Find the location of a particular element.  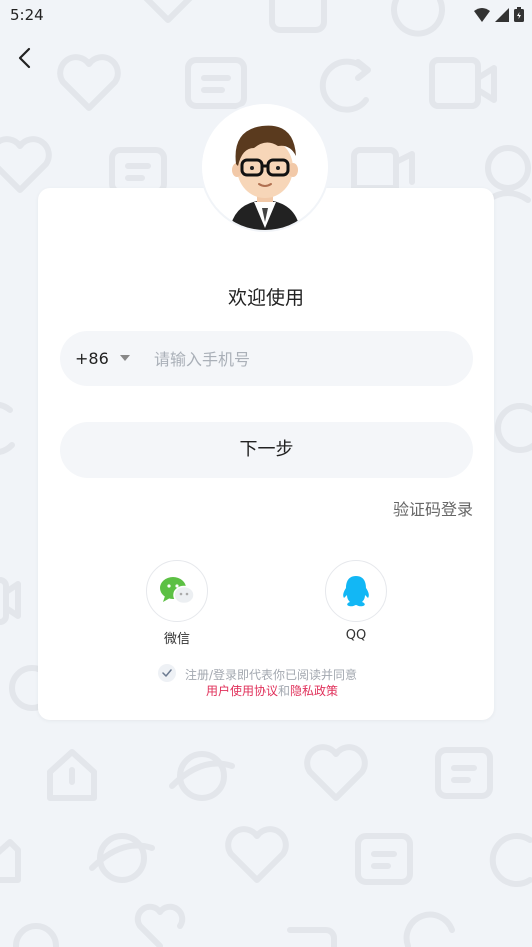

chevron-left-icon is located at coordinates (24, 58).